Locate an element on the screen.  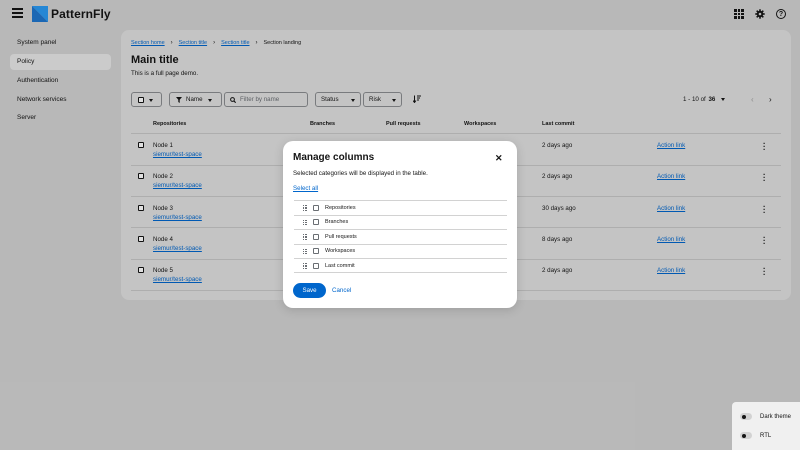
select-all-link: Select all is located at coordinates (305, 188).